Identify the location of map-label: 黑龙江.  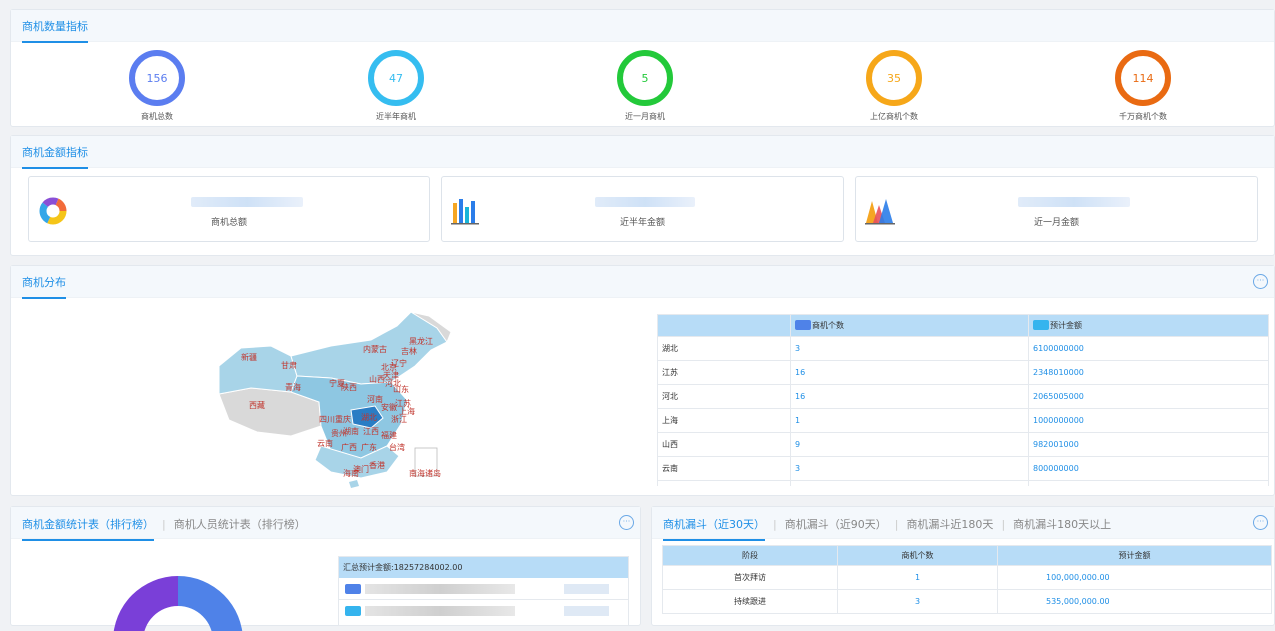
(421, 341).